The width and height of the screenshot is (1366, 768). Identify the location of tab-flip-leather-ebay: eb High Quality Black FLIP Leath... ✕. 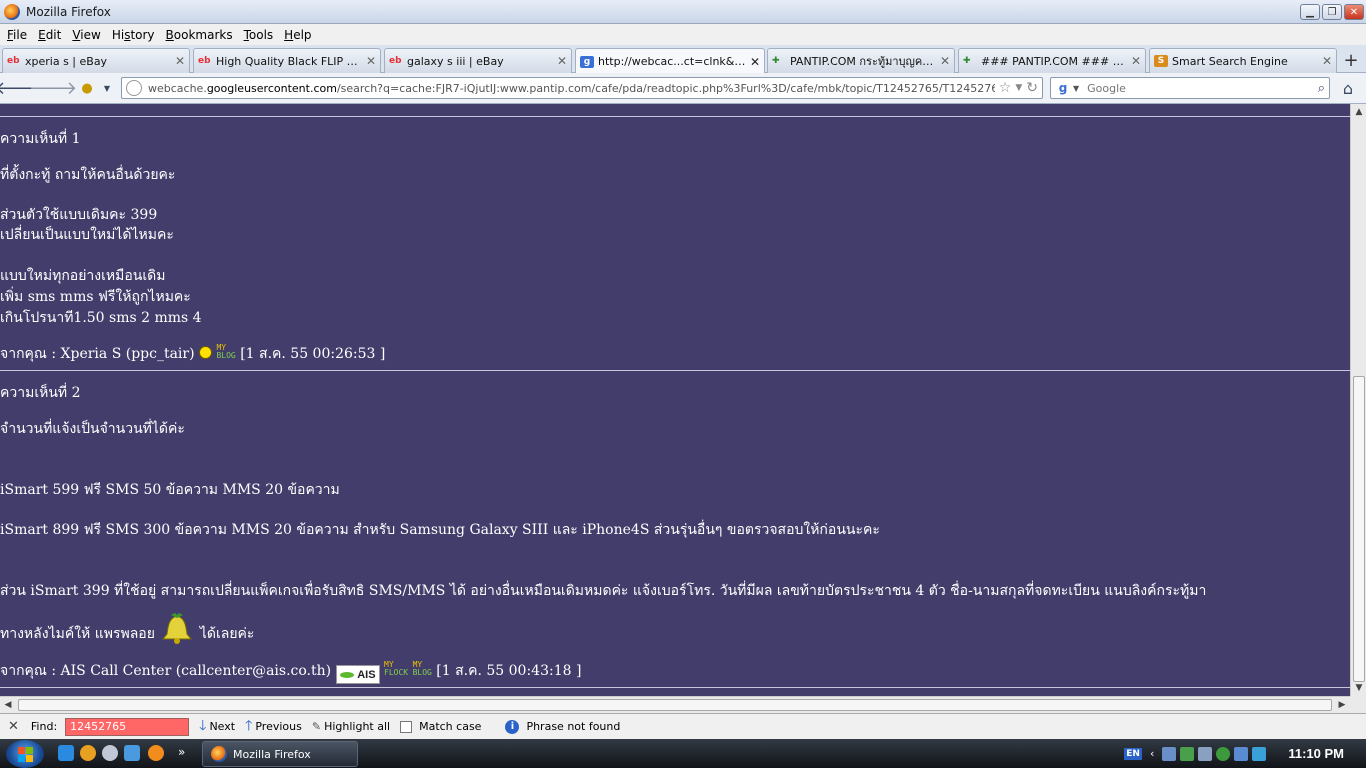
(287, 60).